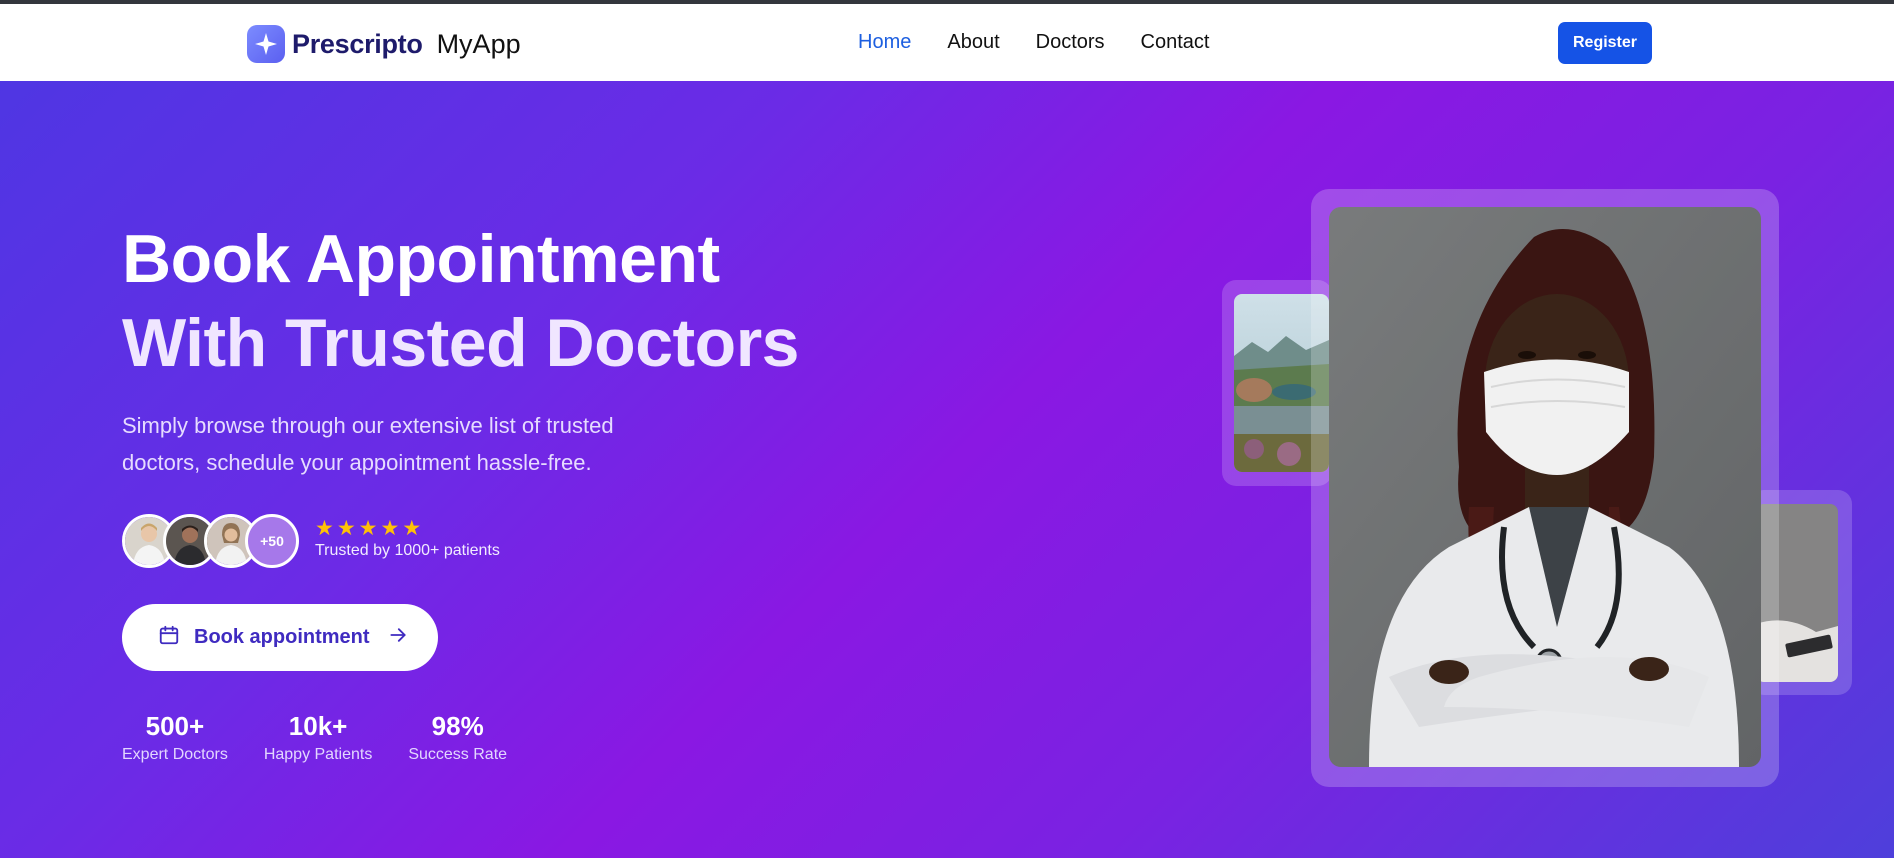 This screenshot has width=1894, height=858. Describe the element at coordinates (407, 550) in the screenshot. I see `rating-text: Trusted by 1000+ patients` at that location.